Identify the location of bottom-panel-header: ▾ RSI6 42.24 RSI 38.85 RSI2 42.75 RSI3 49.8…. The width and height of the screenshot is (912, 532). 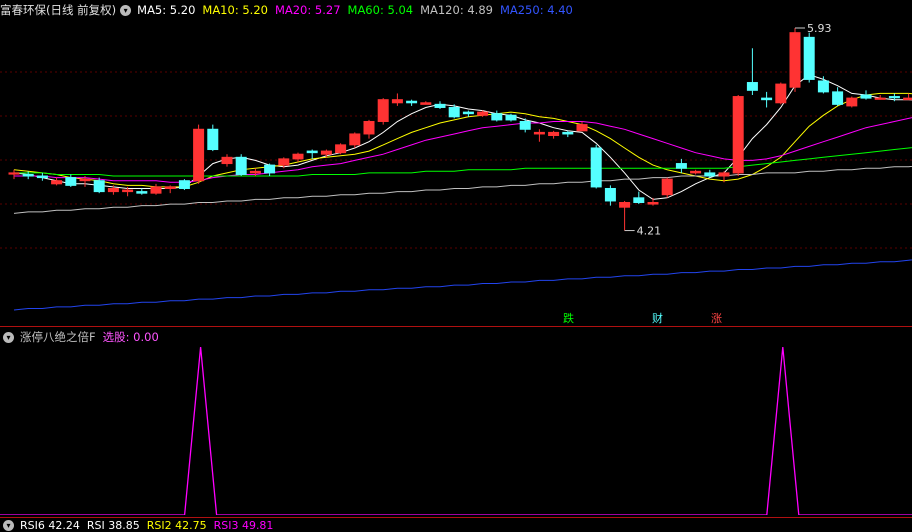
(140, 525).